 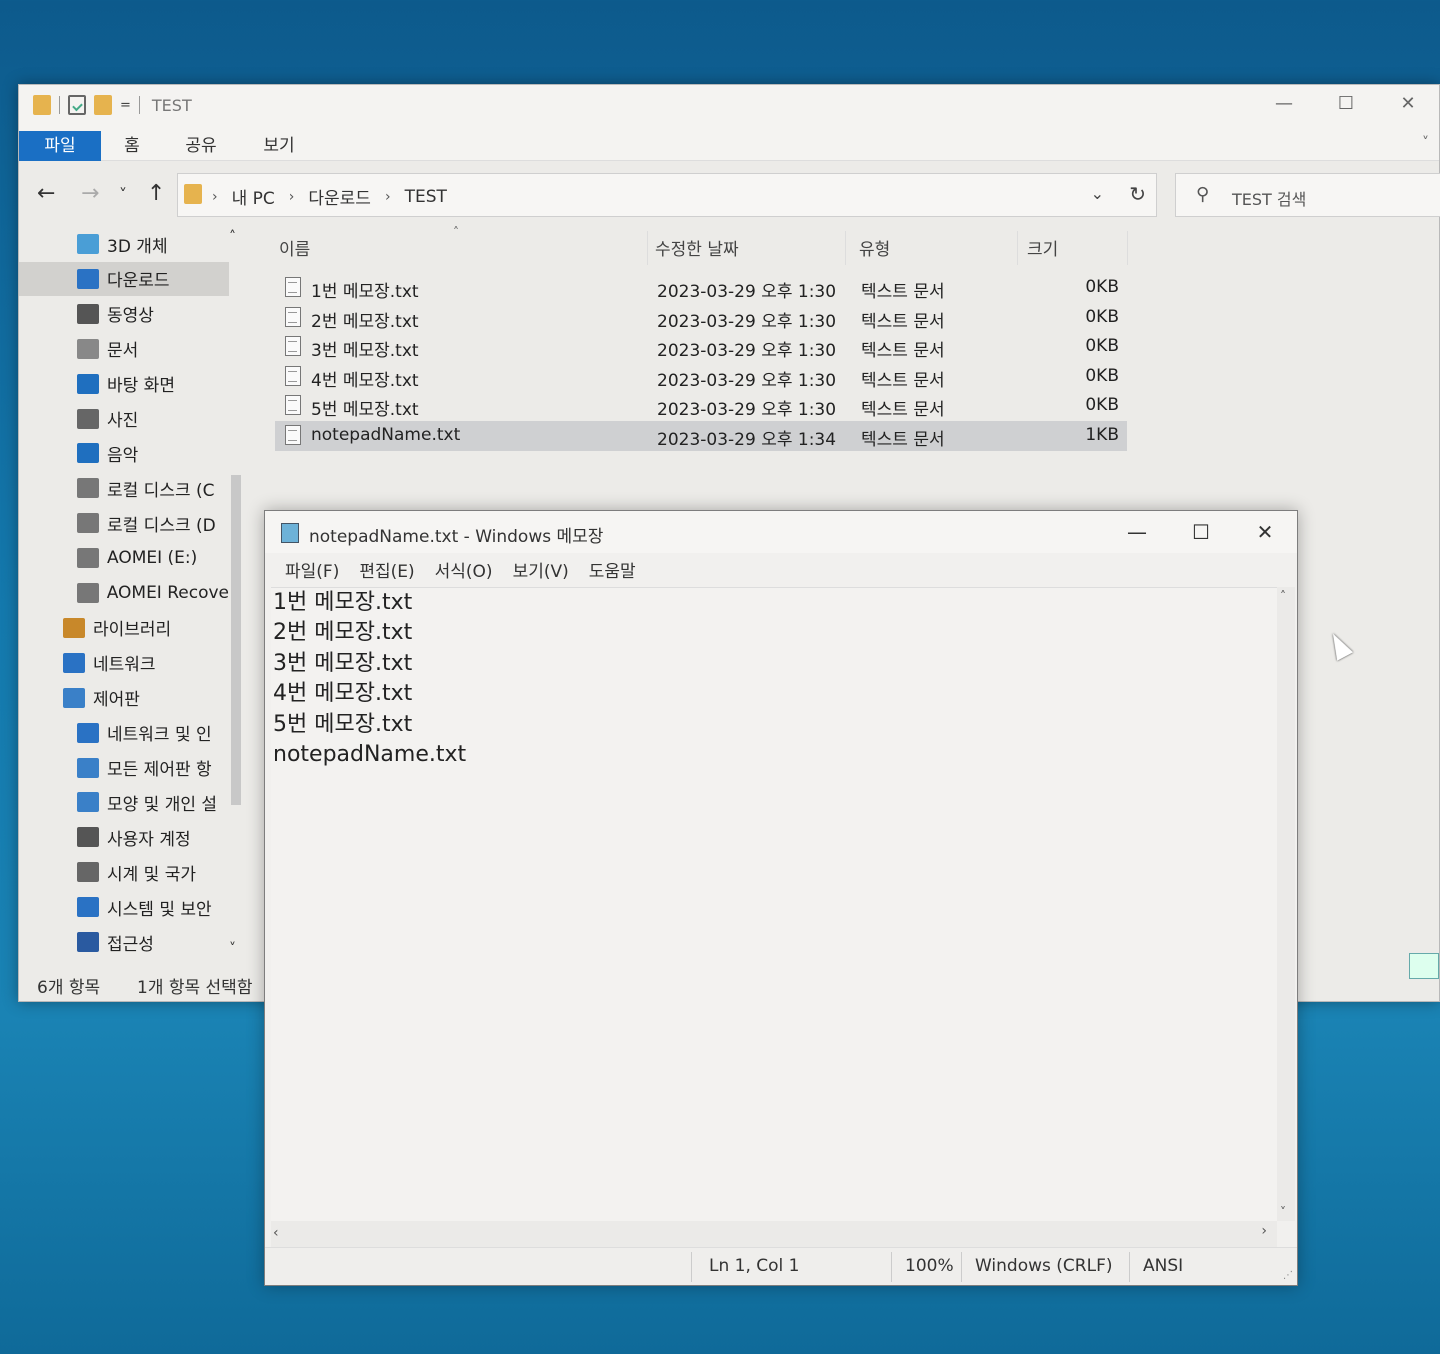 What do you see at coordinates (1137, 194) in the screenshot?
I see `refresh-icon: ↻` at bounding box center [1137, 194].